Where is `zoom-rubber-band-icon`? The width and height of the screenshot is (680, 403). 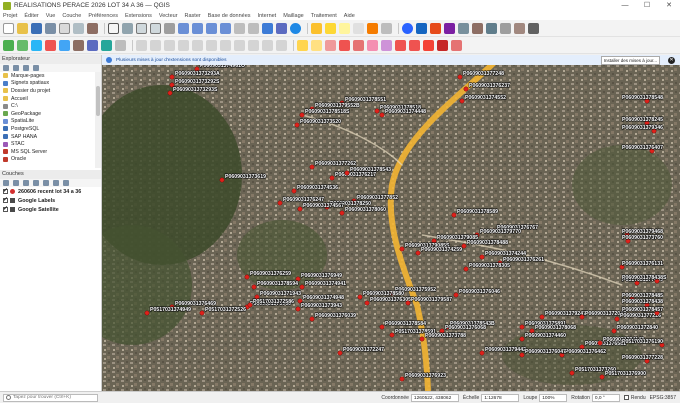 zoom-rubber-band-icon is located at coordinates (169, 28).